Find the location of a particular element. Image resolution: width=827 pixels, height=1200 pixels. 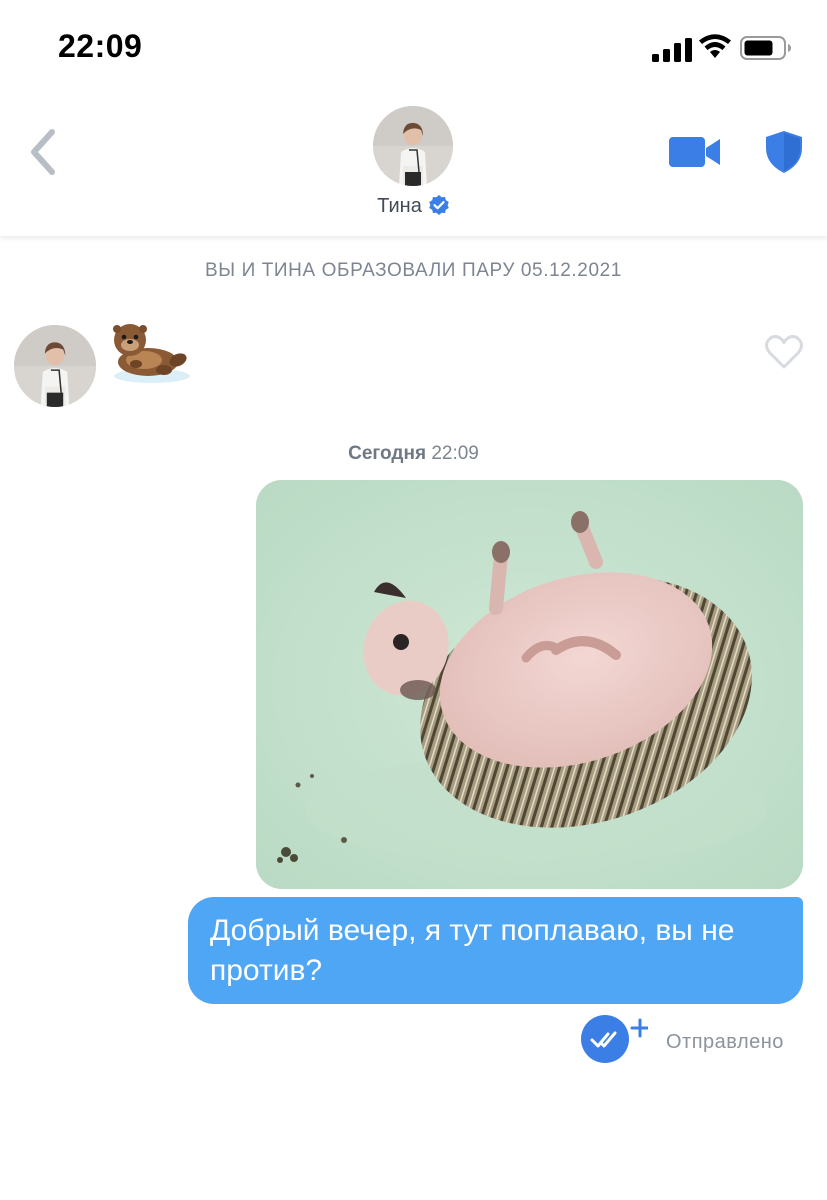

contact-name-row: Тина is located at coordinates (413, 206).